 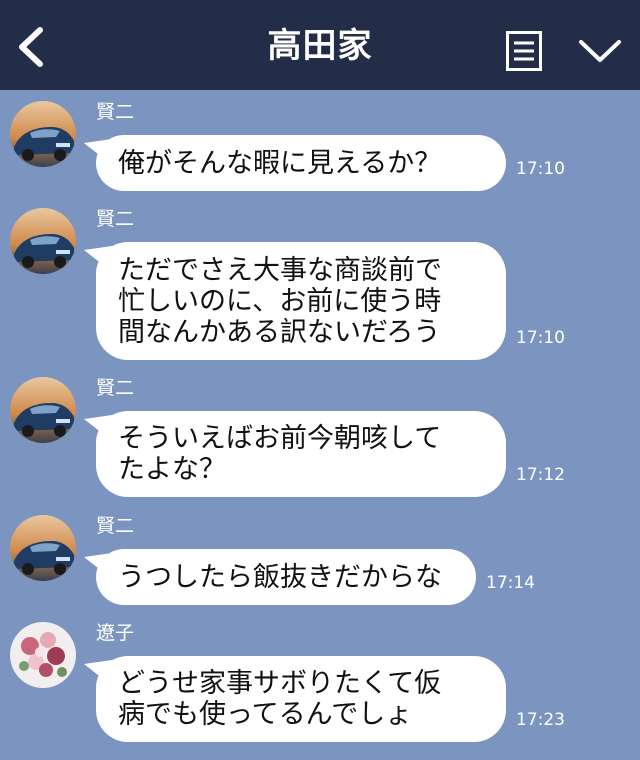 I want to click on message-text: たよな？, so click(x=172, y=469).